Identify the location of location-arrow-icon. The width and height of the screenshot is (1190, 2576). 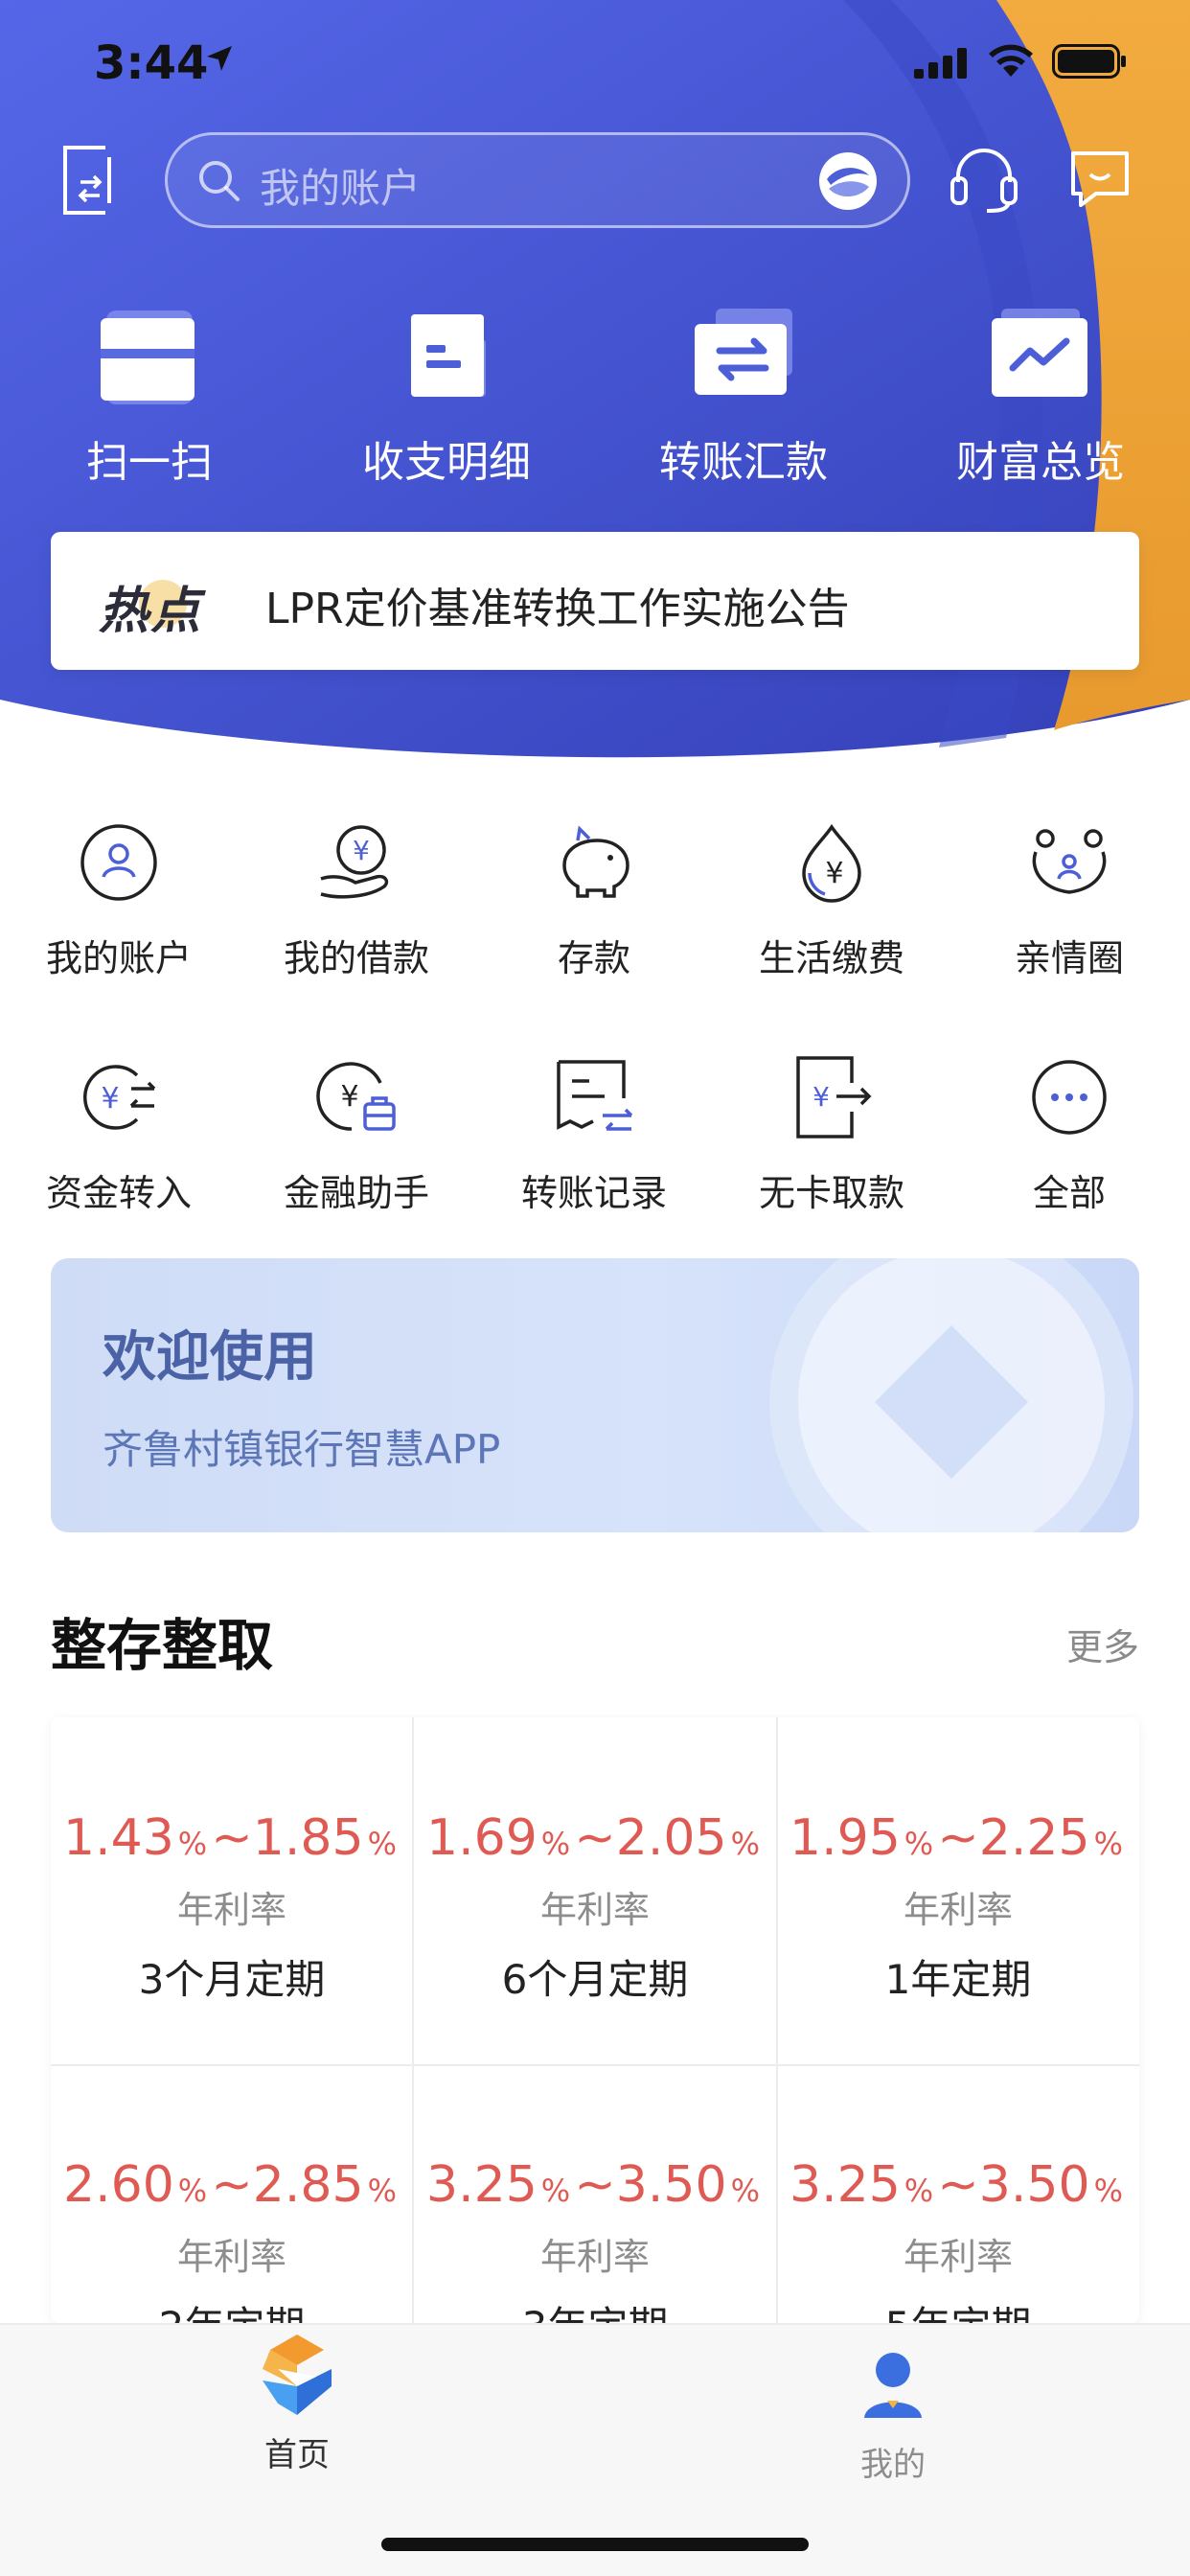
(220, 58).